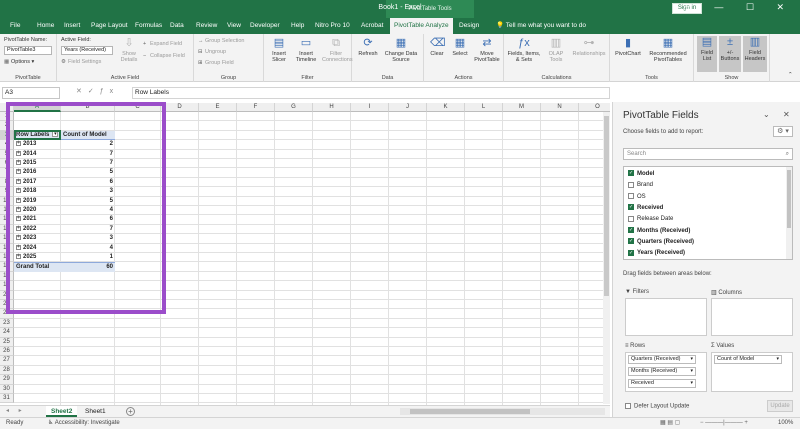 The width and height of the screenshot is (800, 429). I want to click on column-header-m: M, so click(522, 107).